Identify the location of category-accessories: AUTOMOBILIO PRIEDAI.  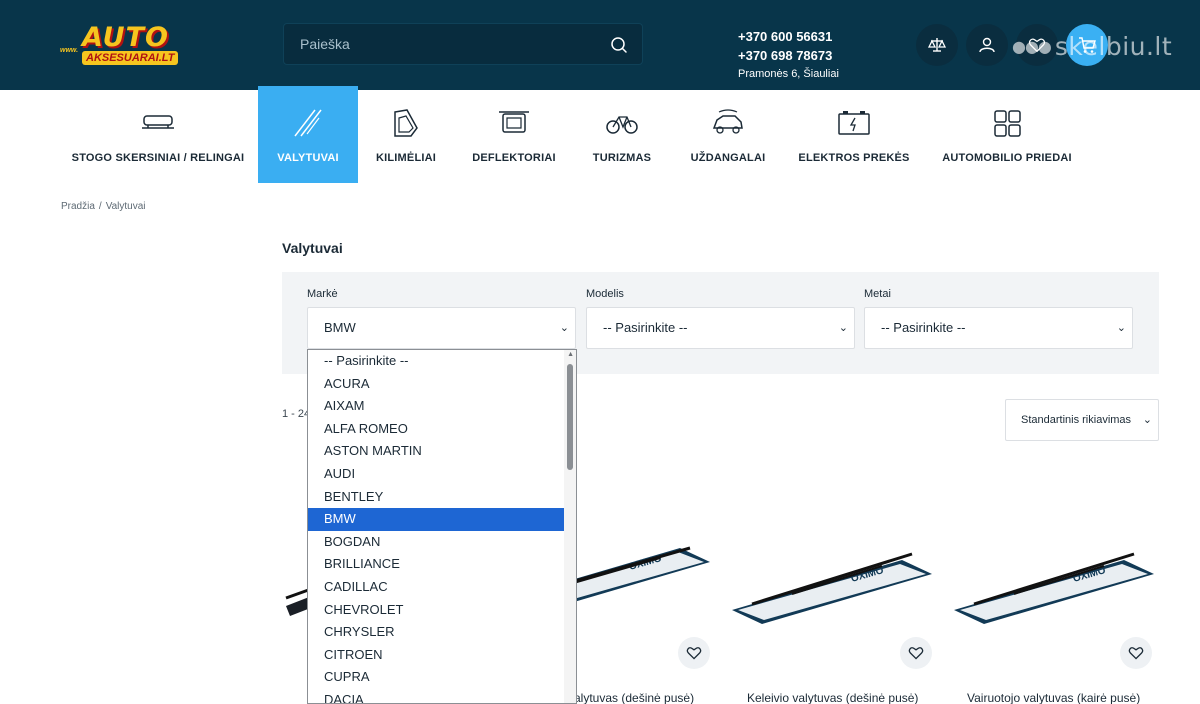
(1007, 134).